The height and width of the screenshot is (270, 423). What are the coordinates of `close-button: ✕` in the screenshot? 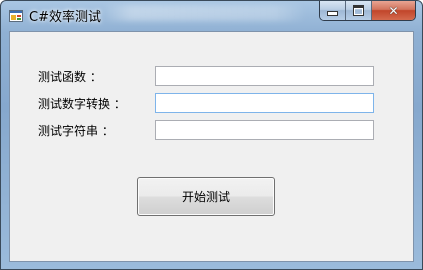 It's located at (393, 10).